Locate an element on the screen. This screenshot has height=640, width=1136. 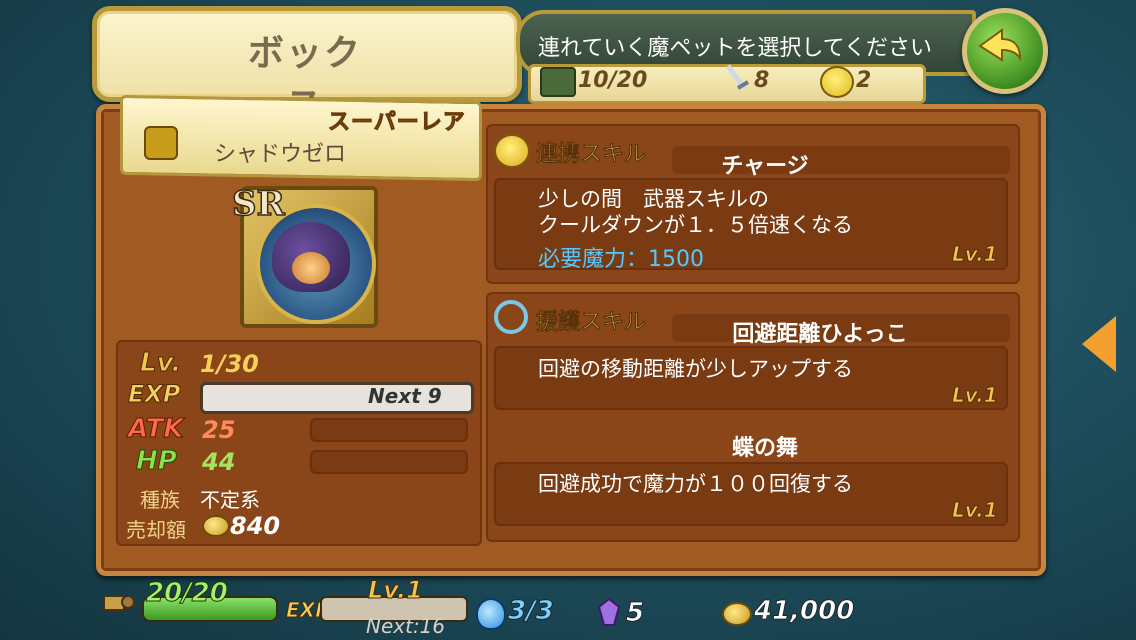
link-skill-icon is located at coordinates (512, 151).